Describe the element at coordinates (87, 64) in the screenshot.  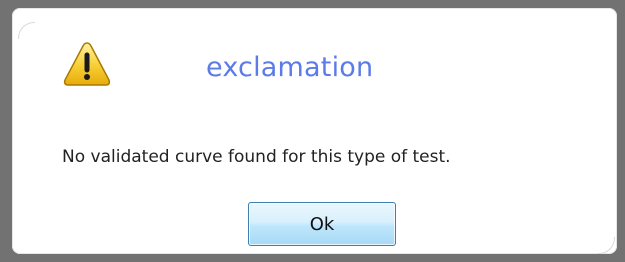
I see `warning-triangle-icon` at that location.